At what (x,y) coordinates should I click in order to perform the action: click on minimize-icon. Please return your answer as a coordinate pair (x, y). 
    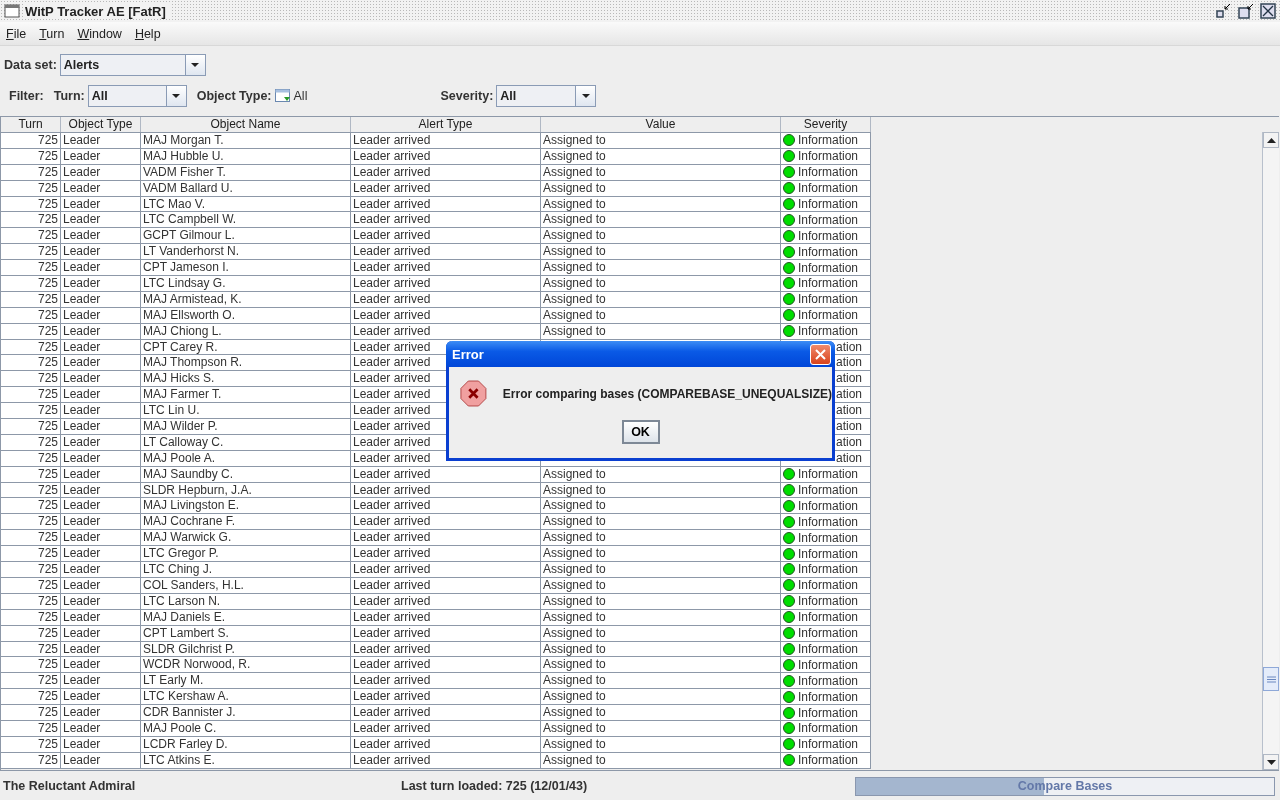
    Looking at the image, I should click on (1224, 11).